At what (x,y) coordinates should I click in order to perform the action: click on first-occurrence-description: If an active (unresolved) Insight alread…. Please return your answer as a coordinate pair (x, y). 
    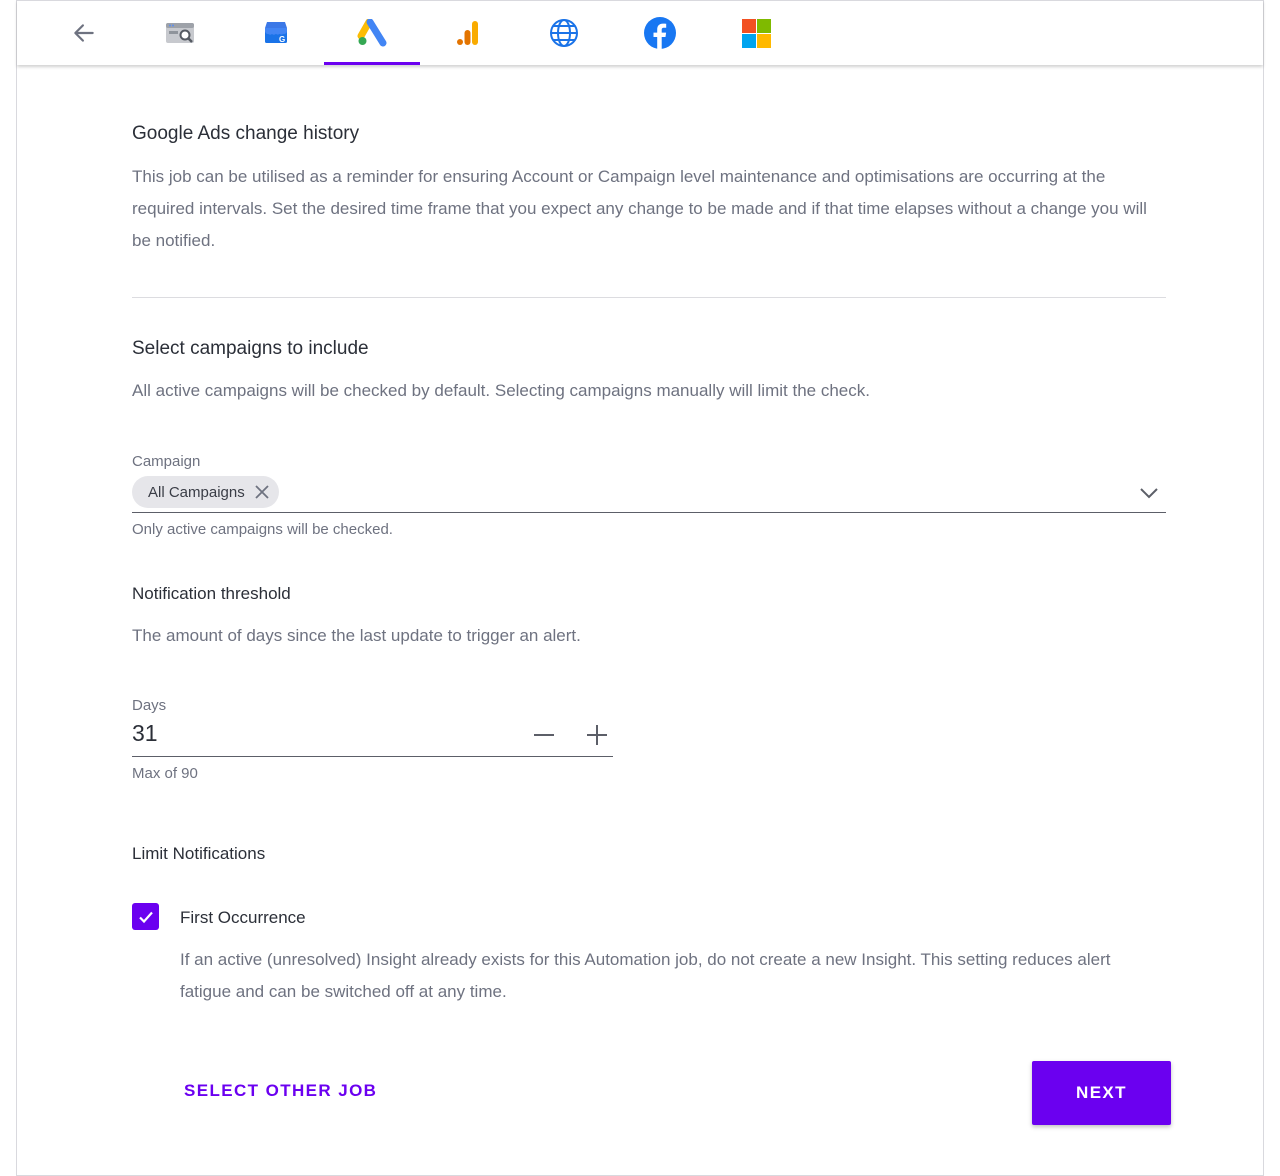
    Looking at the image, I should click on (645, 975).